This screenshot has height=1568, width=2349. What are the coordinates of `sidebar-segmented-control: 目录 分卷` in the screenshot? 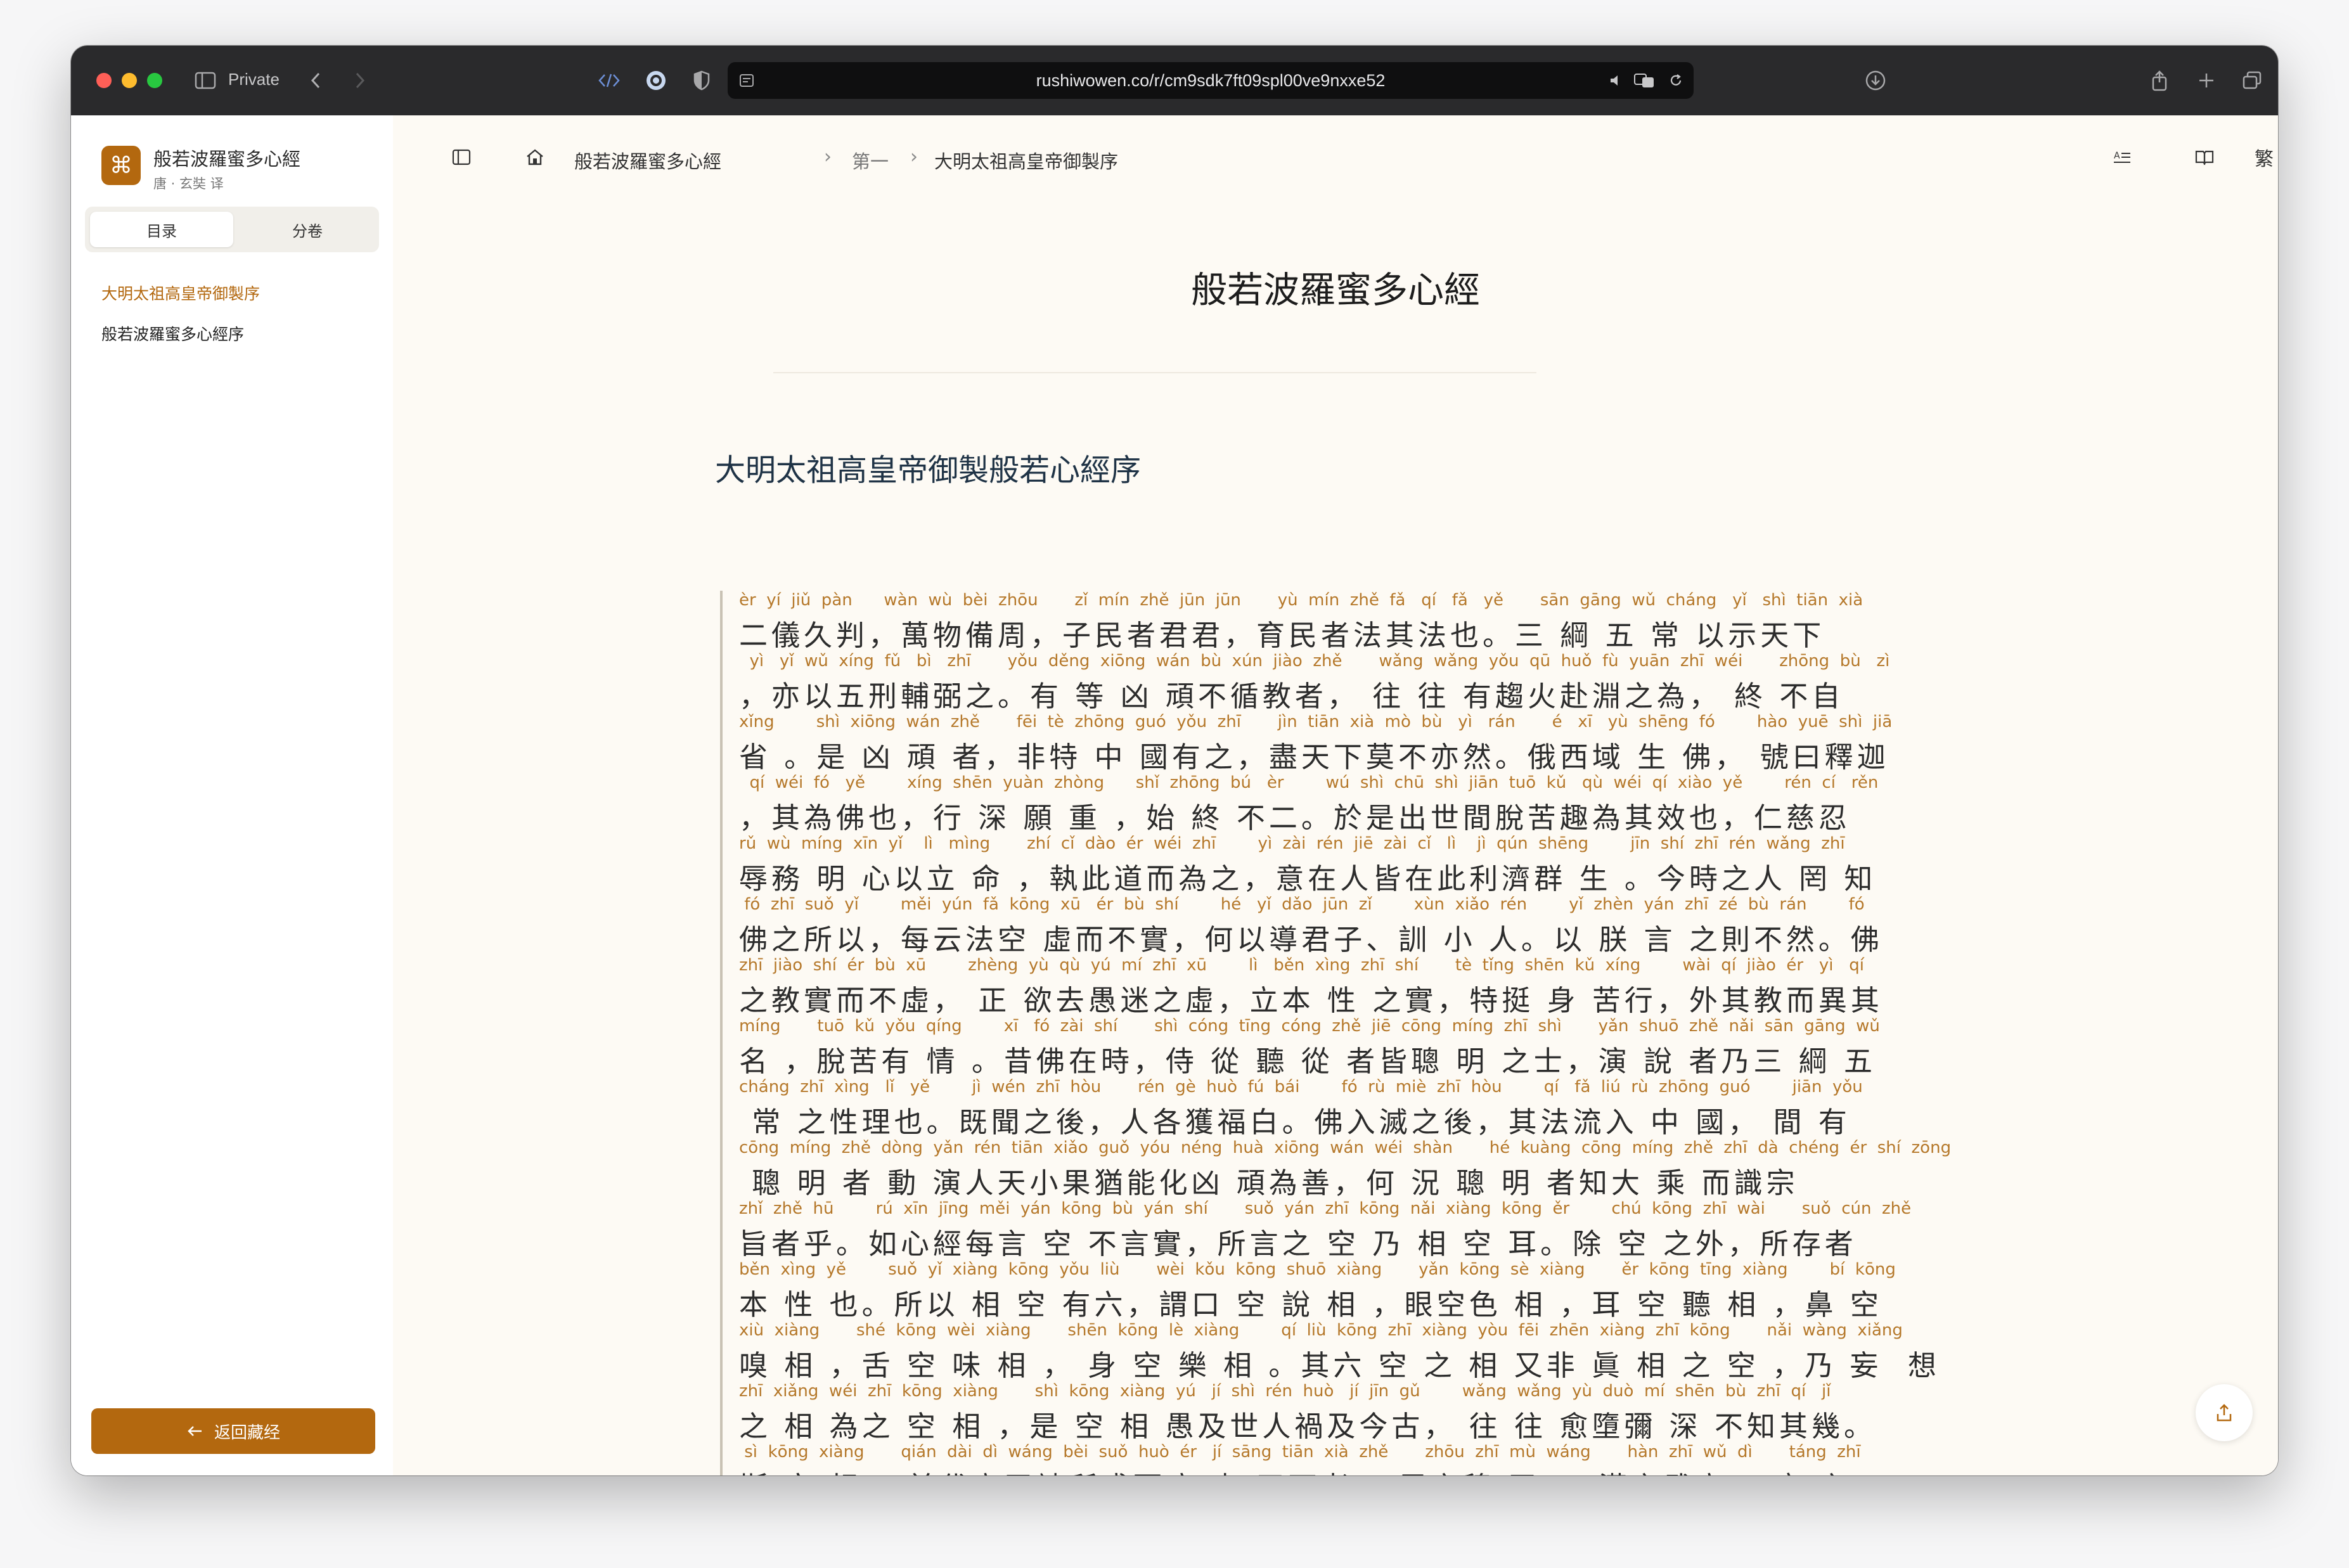 It's located at (232, 229).